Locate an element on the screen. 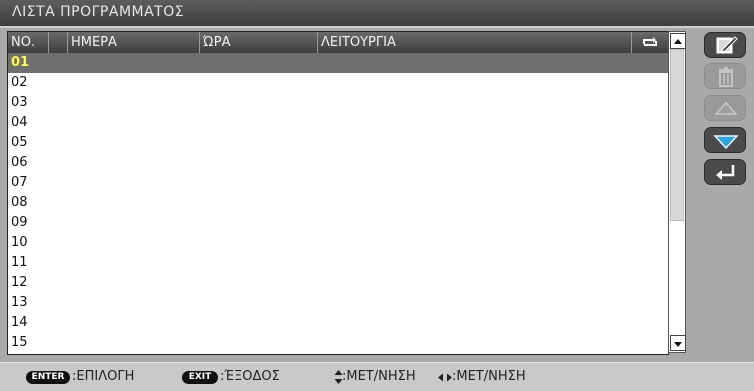 Image resolution: width=754 pixels, height=391 pixels. scroll-down-button is located at coordinates (678, 343).